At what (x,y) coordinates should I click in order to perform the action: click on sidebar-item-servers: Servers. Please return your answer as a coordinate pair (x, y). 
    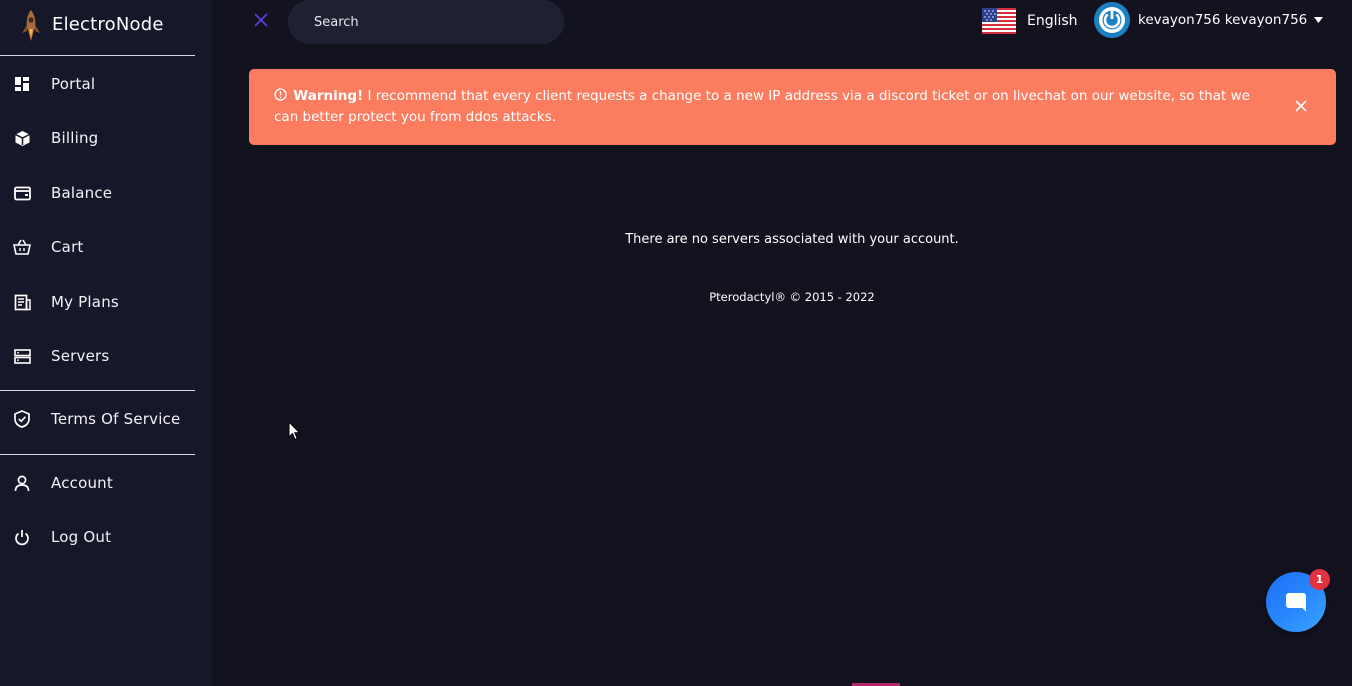
    Looking at the image, I should click on (97, 356).